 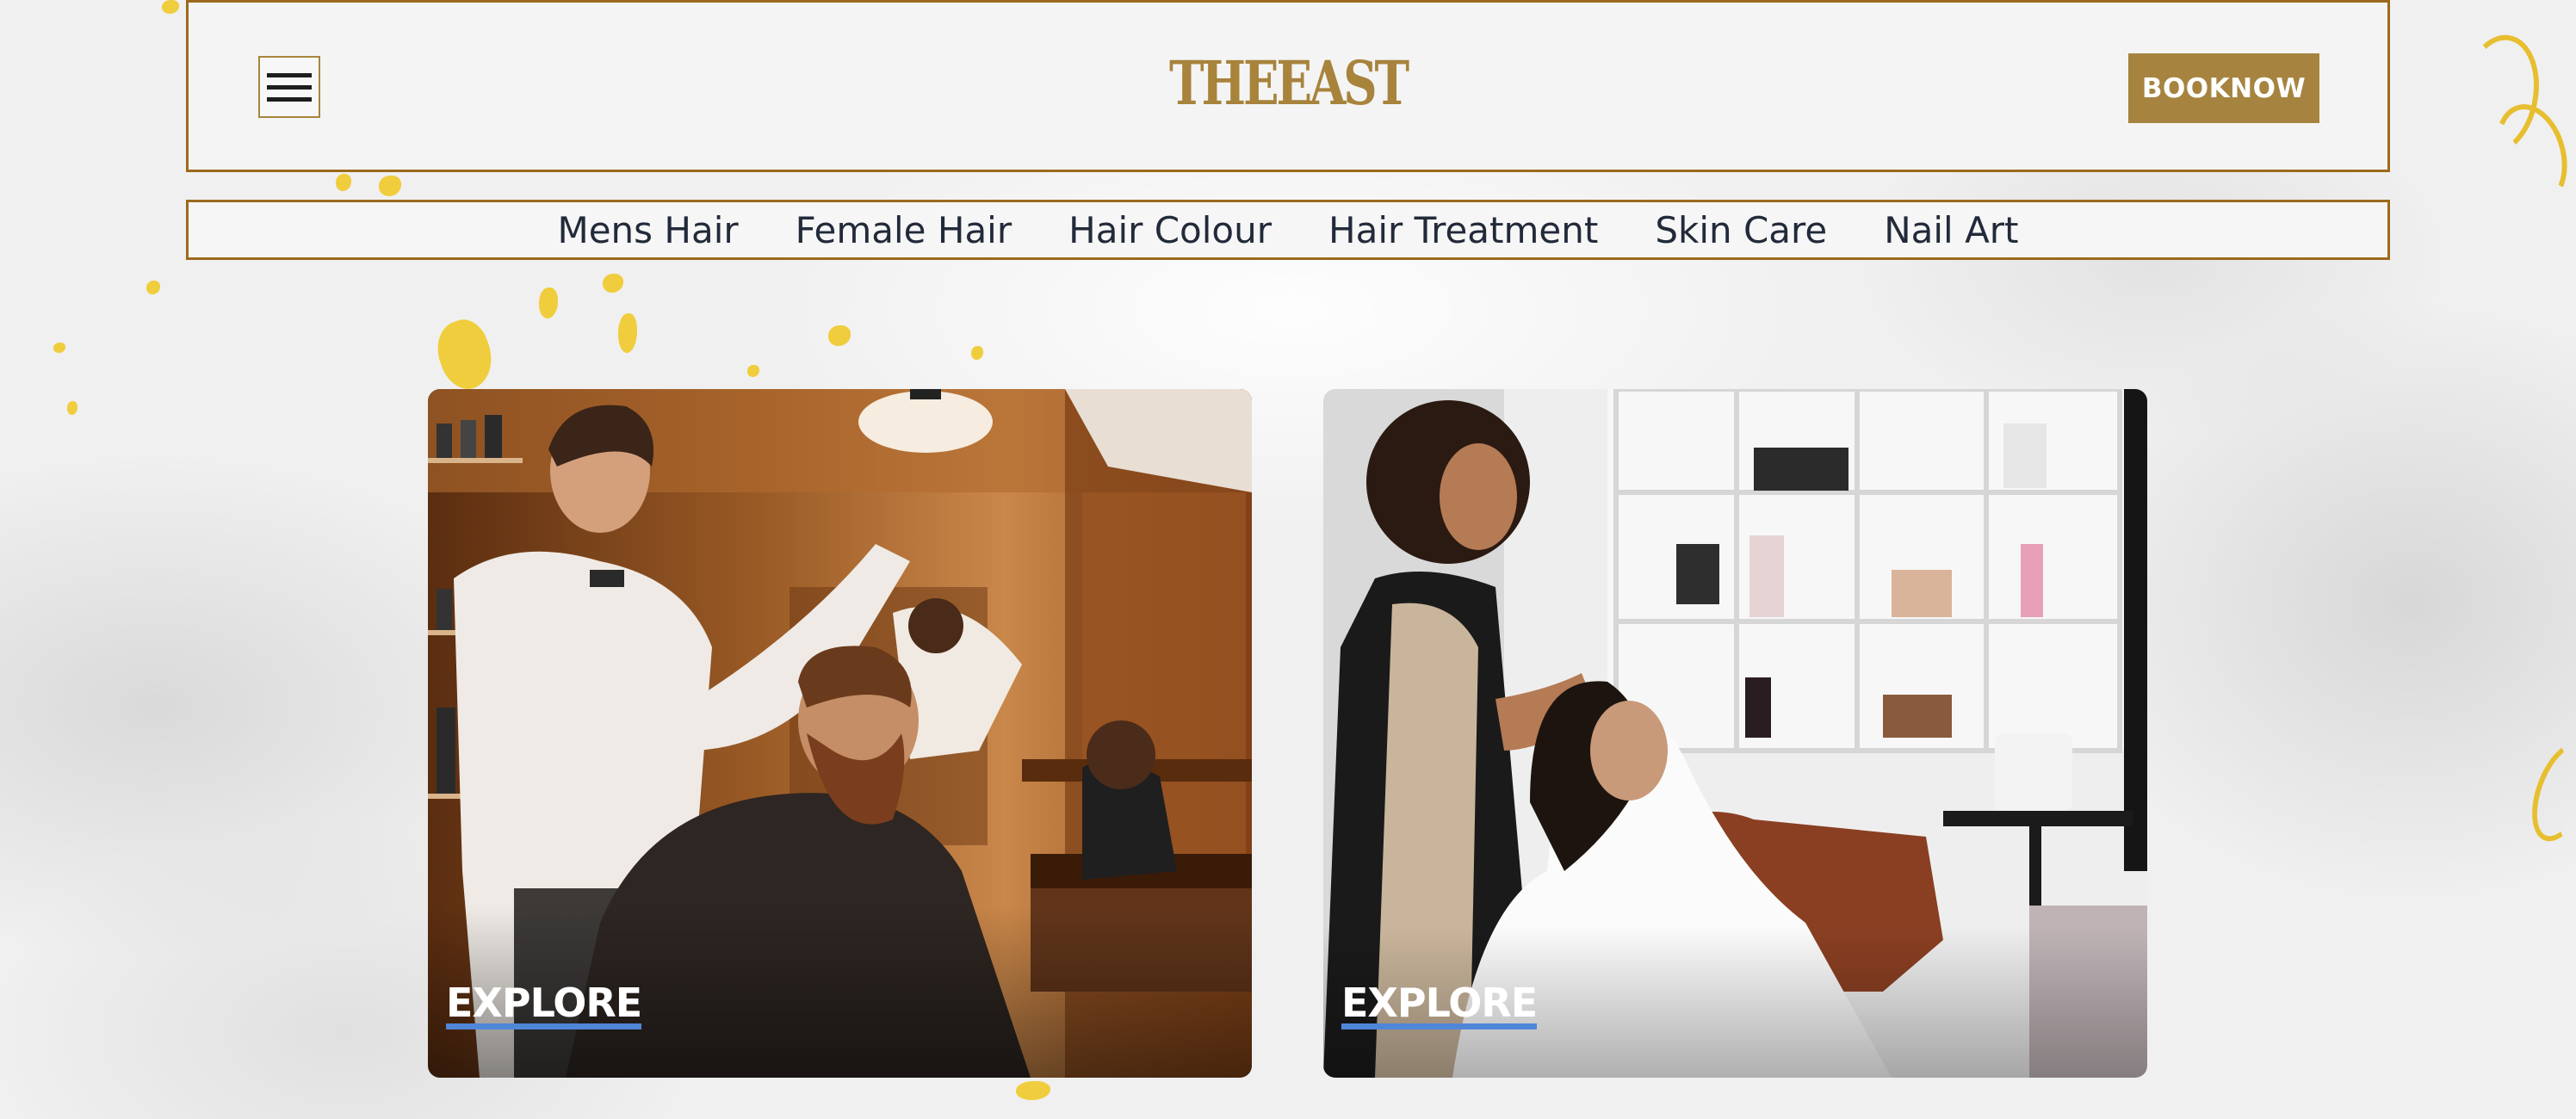 I want to click on brand-logo: THEEAST, so click(x=1288, y=83).